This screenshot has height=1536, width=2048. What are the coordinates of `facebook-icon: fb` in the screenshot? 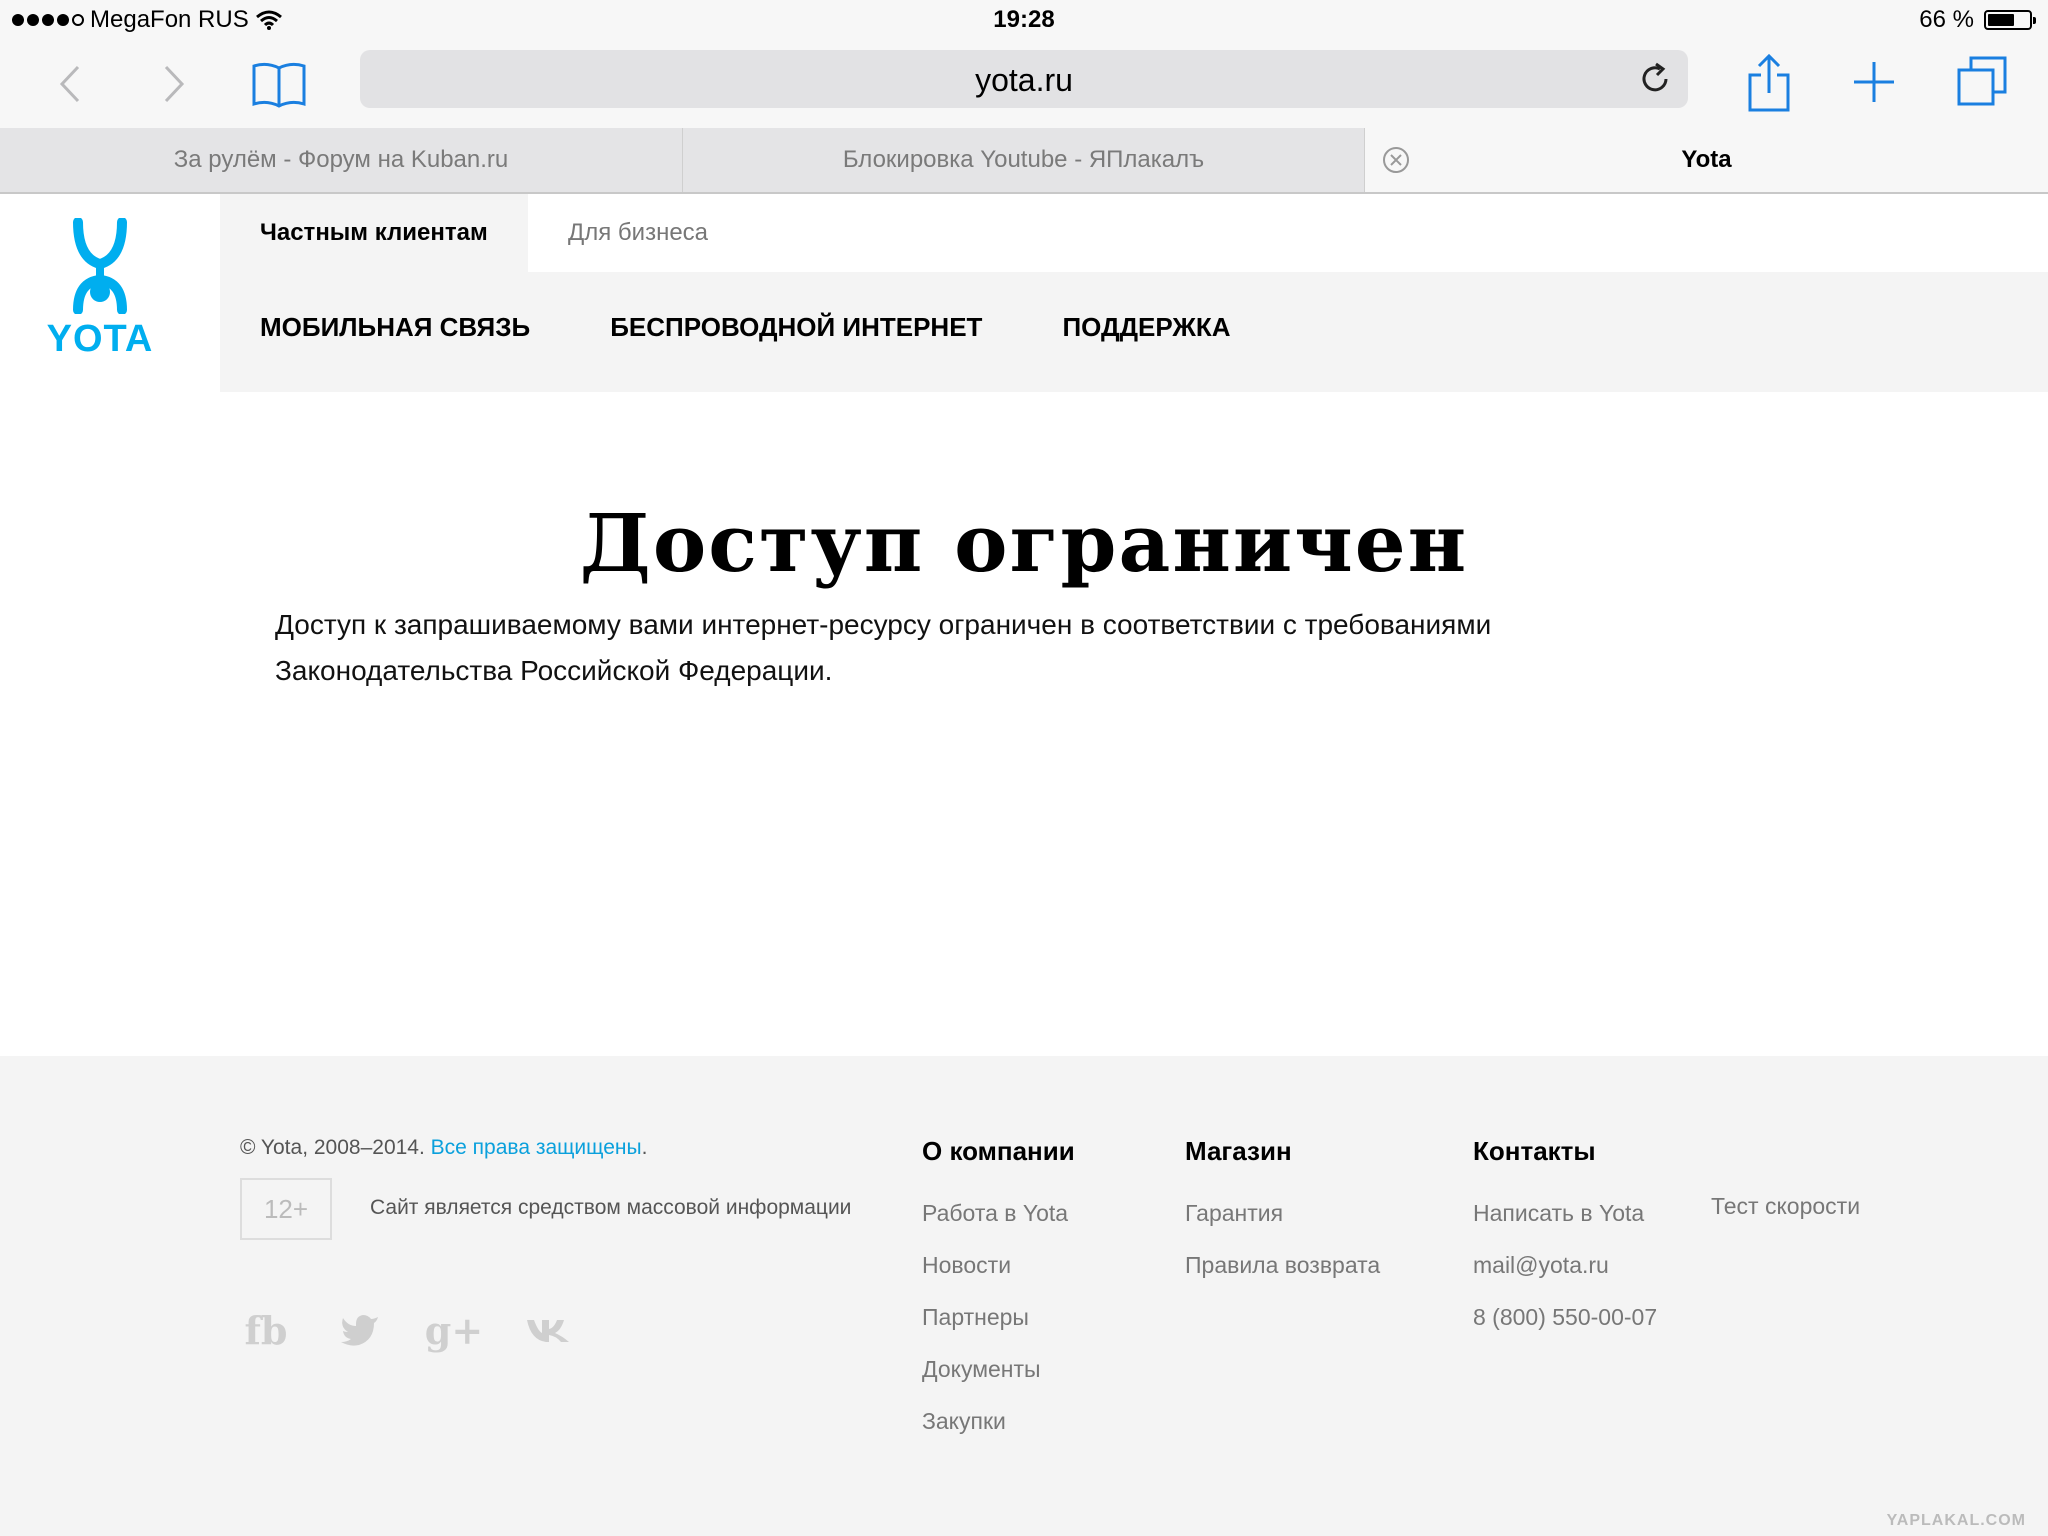 It's located at (266, 1330).